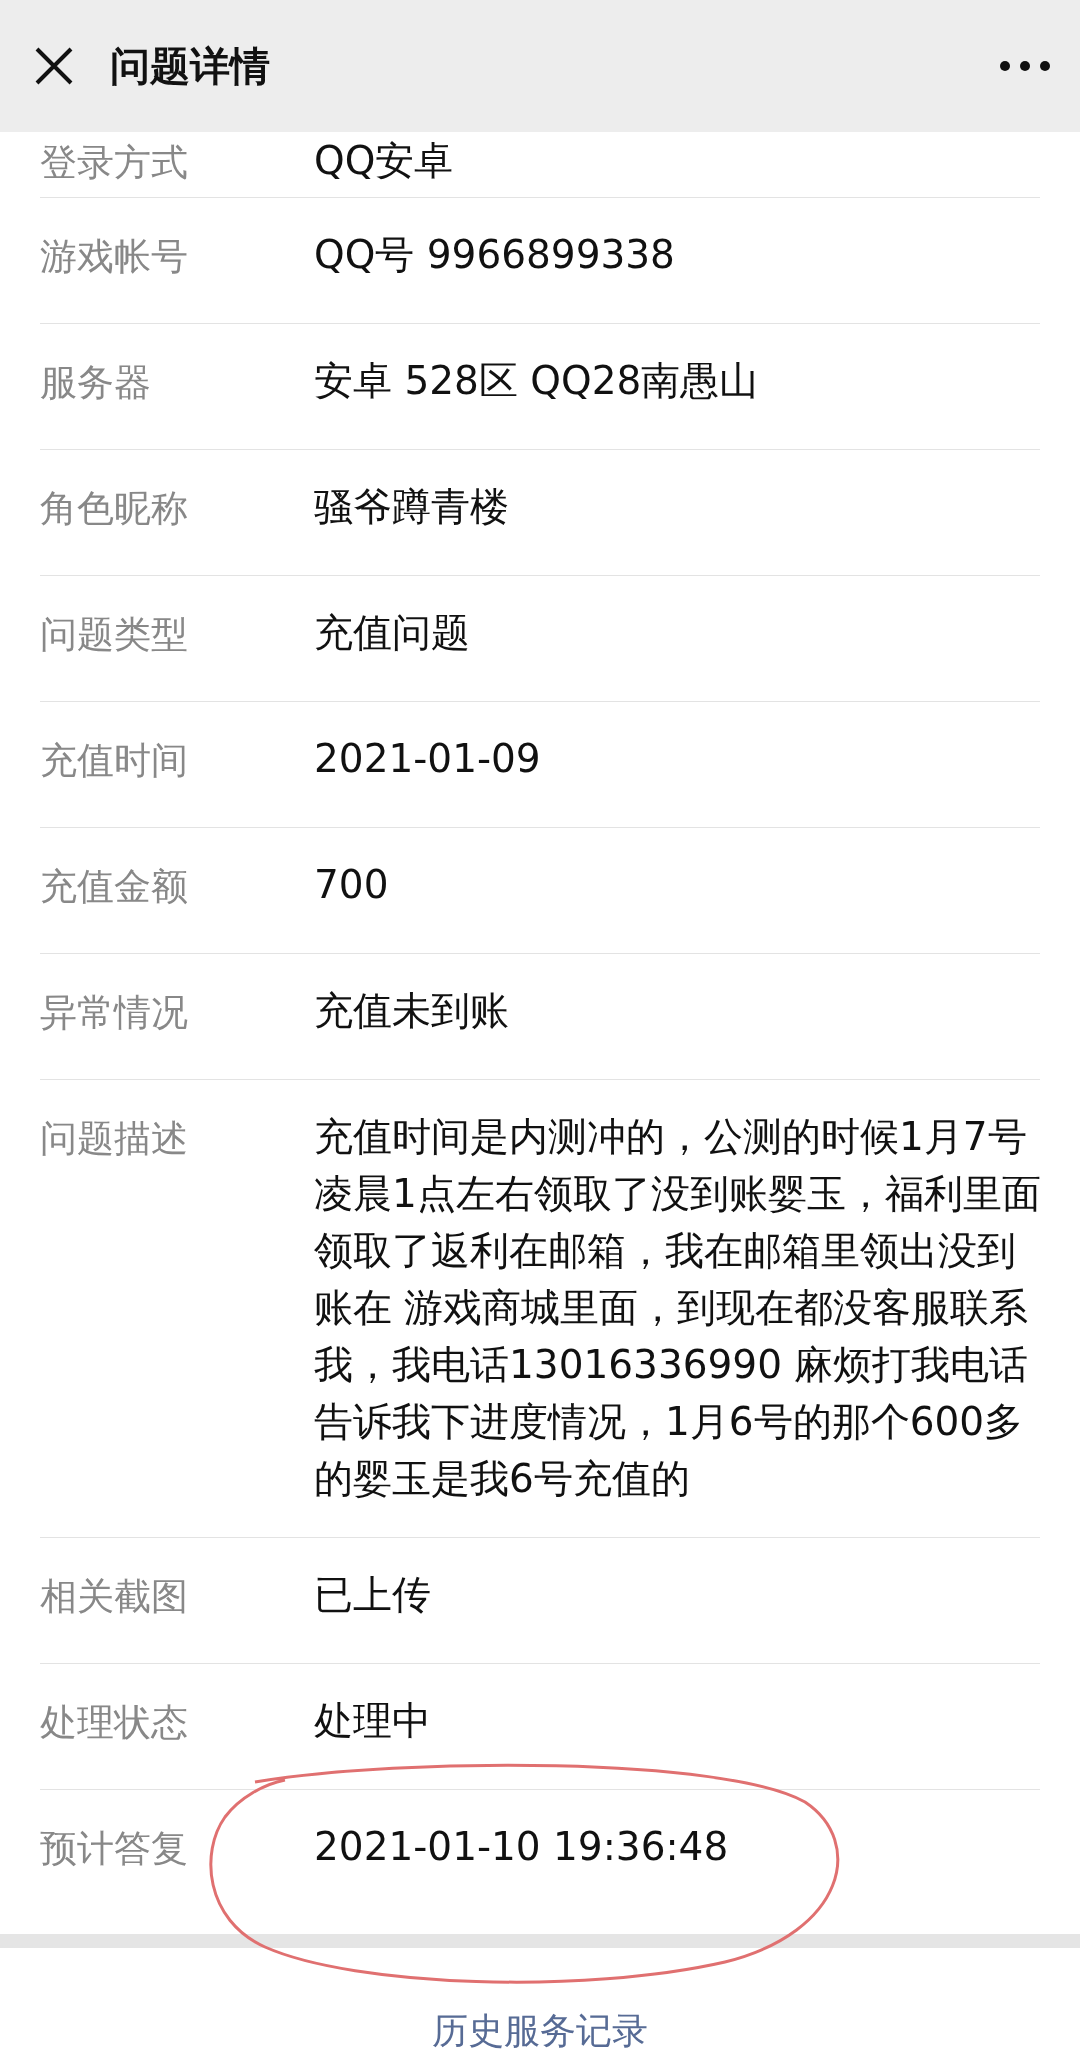 Image resolution: width=1080 pixels, height=2070 pixels. Describe the element at coordinates (114, 1013) in the screenshot. I see `field-label: 异常情况` at that location.